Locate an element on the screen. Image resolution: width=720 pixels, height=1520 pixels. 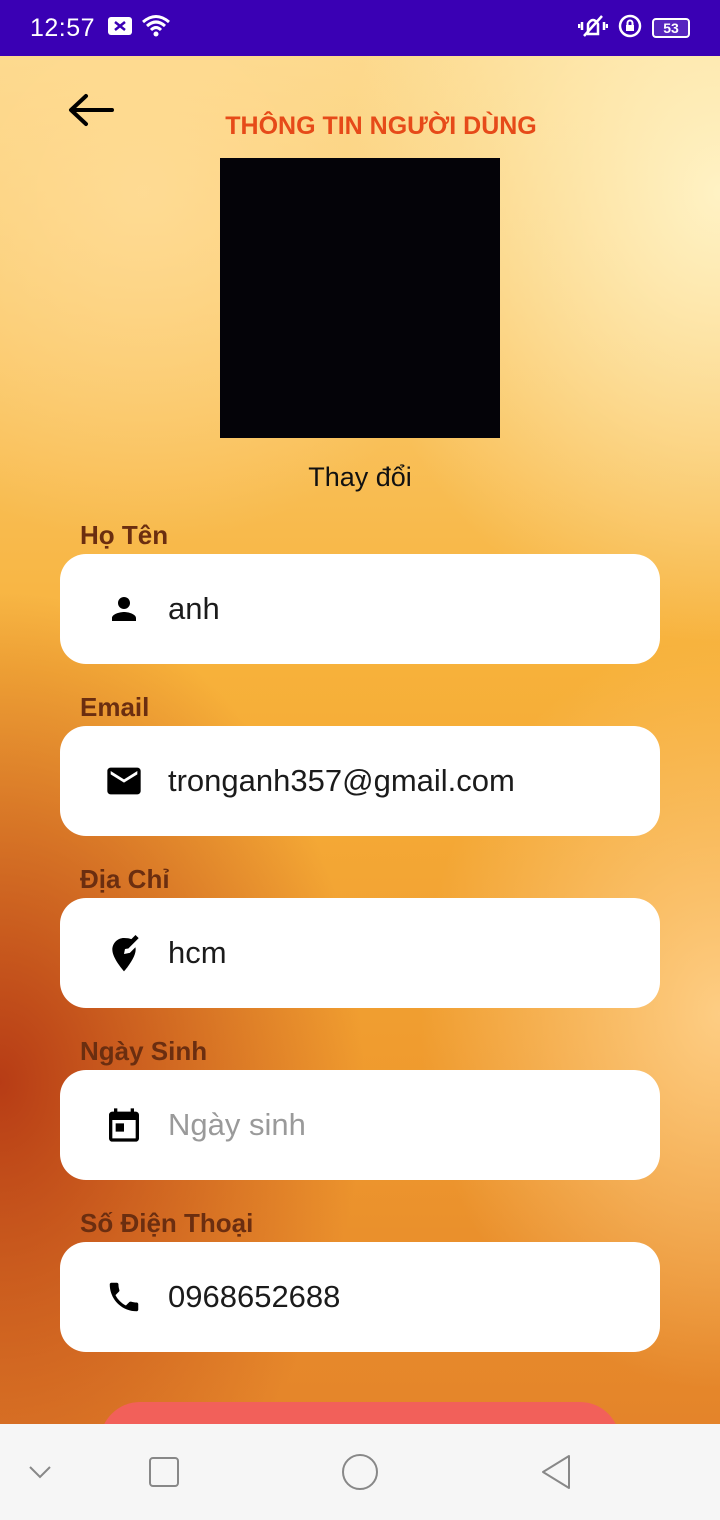
address-label: Địa Chỉ is located at coordinates (125, 879).